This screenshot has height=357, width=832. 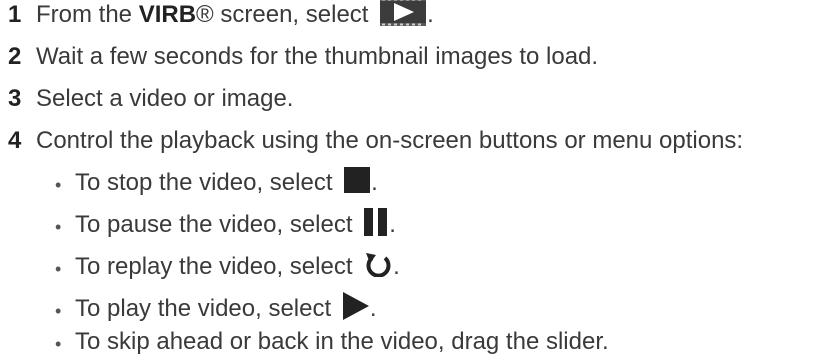 What do you see at coordinates (15, 98) in the screenshot?
I see `step-number: 3` at bounding box center [15, 98].